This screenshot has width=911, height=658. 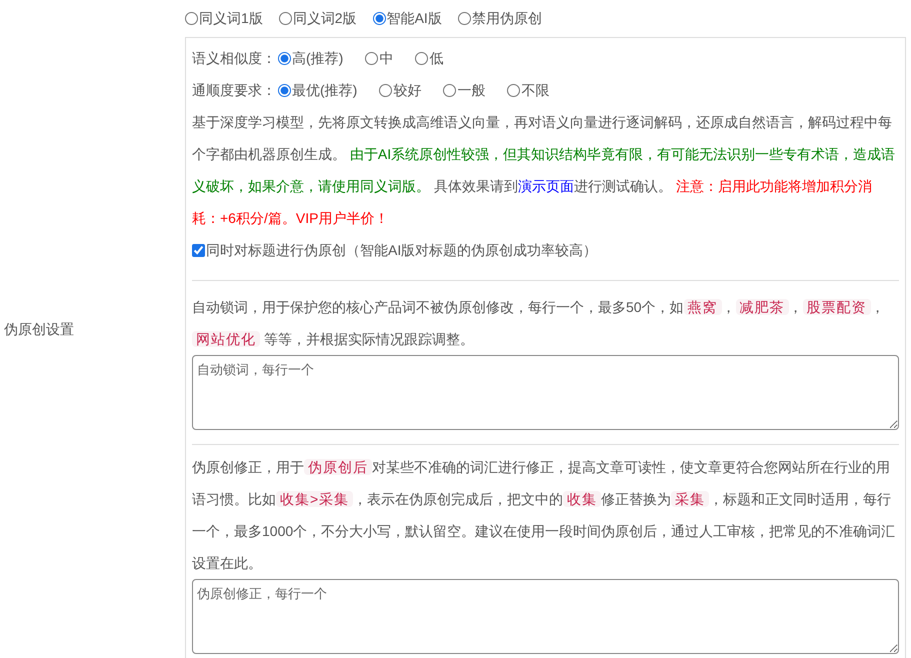 What do you see at coordinates (535, 90) in the screenshot?
I see `radio-label: 不限` at bounding box center [535, 90].